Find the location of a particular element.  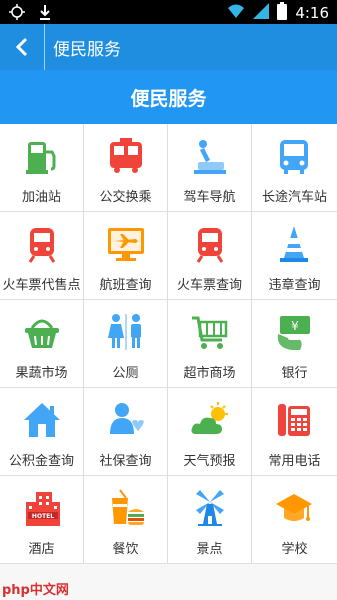

watermark-text: php中文网 is located at coordinates (35, 590).